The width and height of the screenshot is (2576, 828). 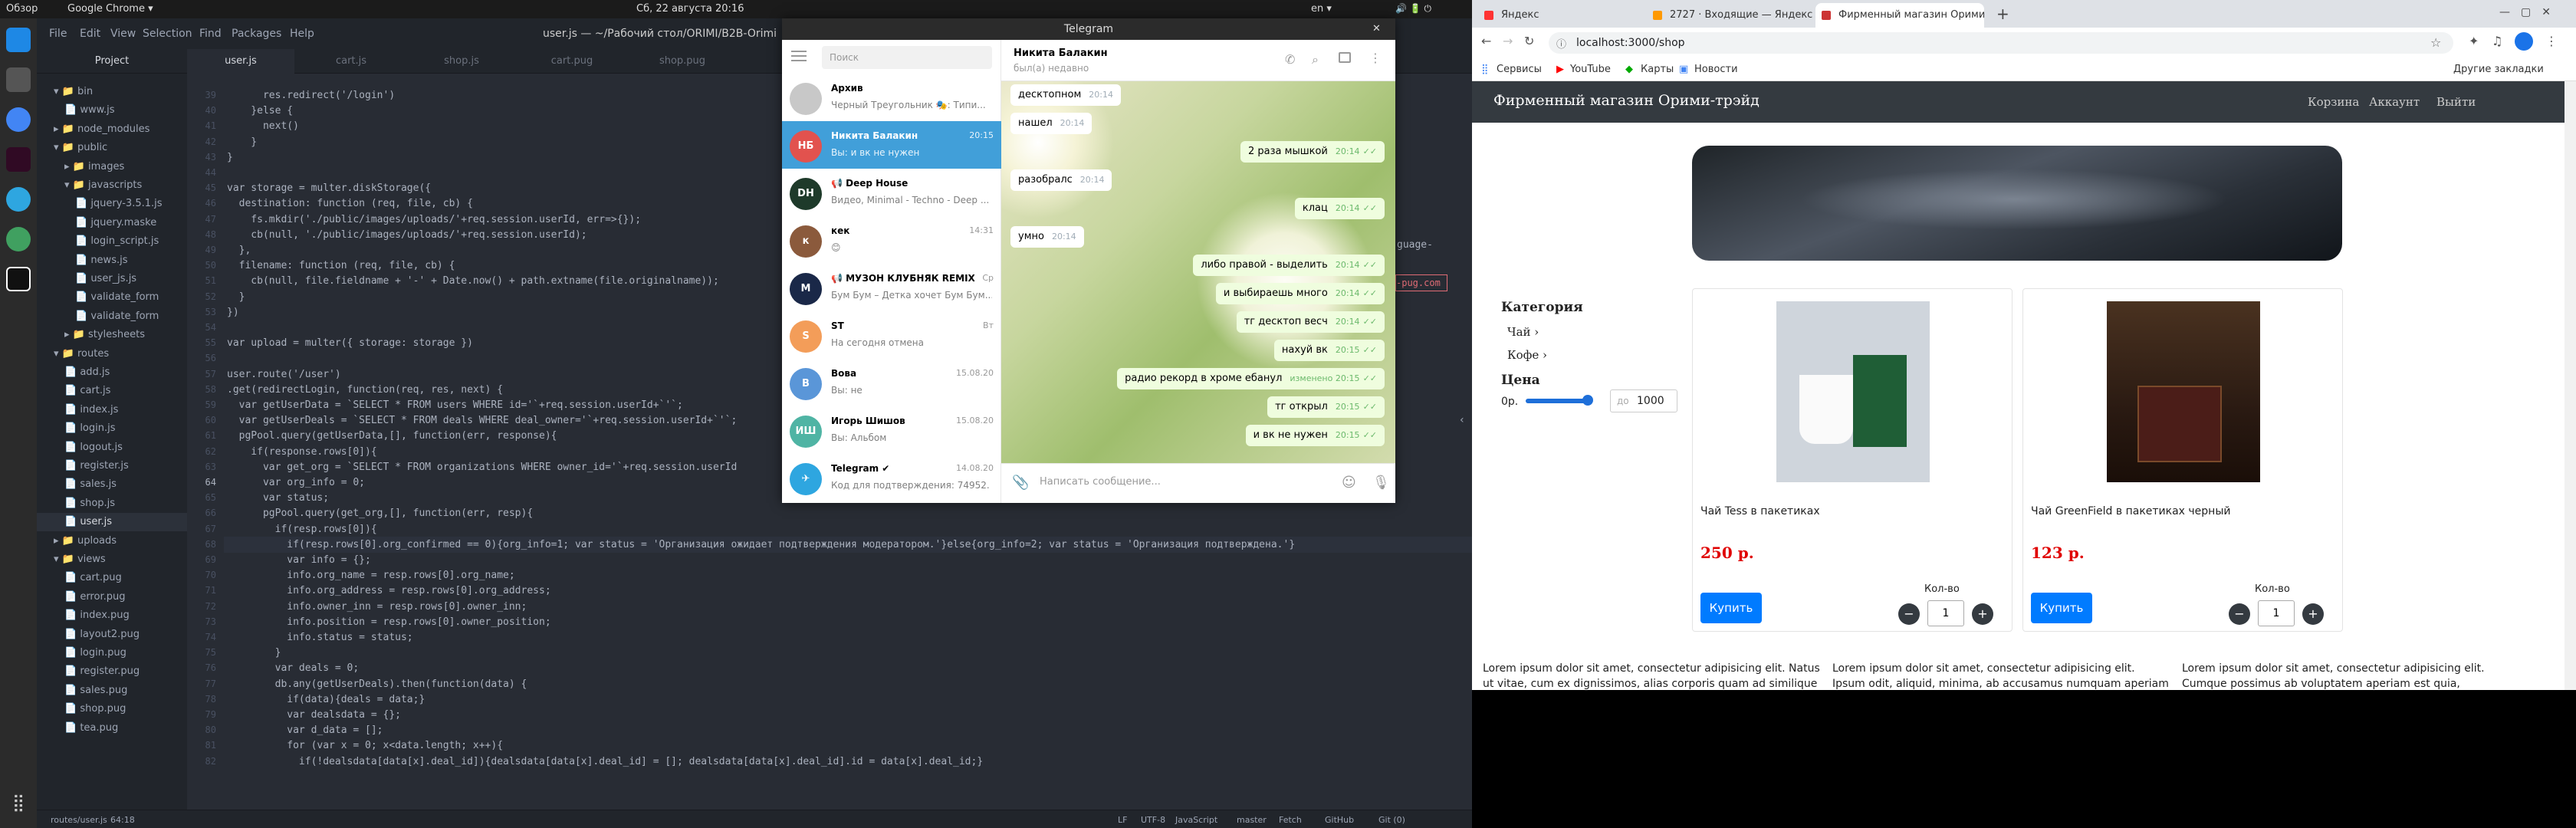 I want to click on product-name: Чай GreenField в пакетиках черный, so click(x=2131, y=511).